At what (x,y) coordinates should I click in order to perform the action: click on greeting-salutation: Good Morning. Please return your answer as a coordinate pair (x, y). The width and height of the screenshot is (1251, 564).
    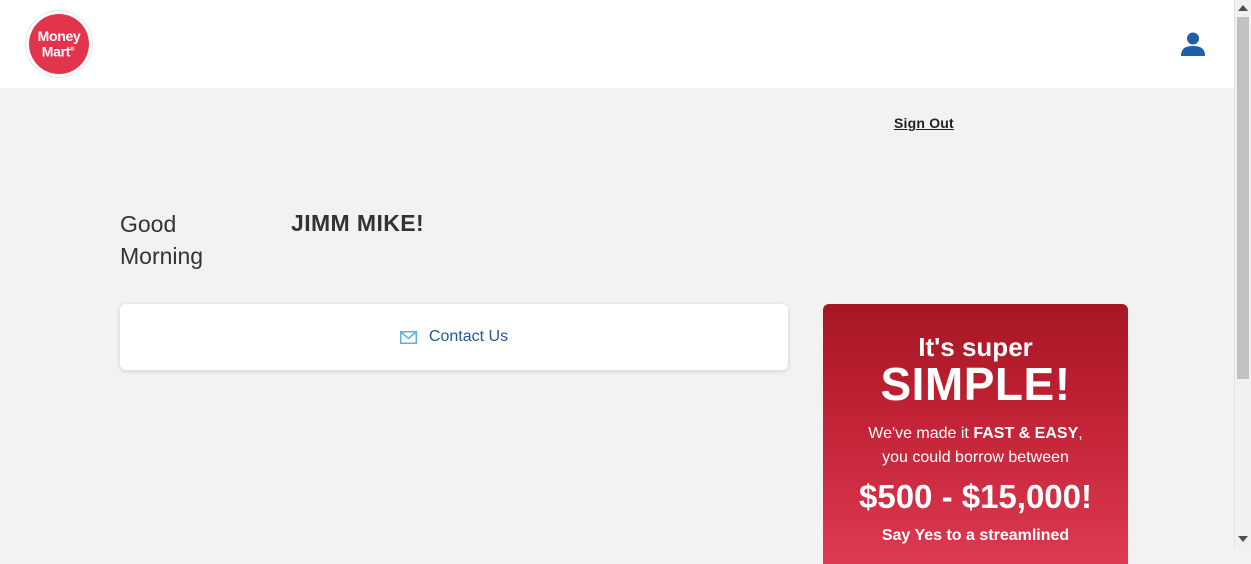
    Looking at the image, I should click on (162, 240).